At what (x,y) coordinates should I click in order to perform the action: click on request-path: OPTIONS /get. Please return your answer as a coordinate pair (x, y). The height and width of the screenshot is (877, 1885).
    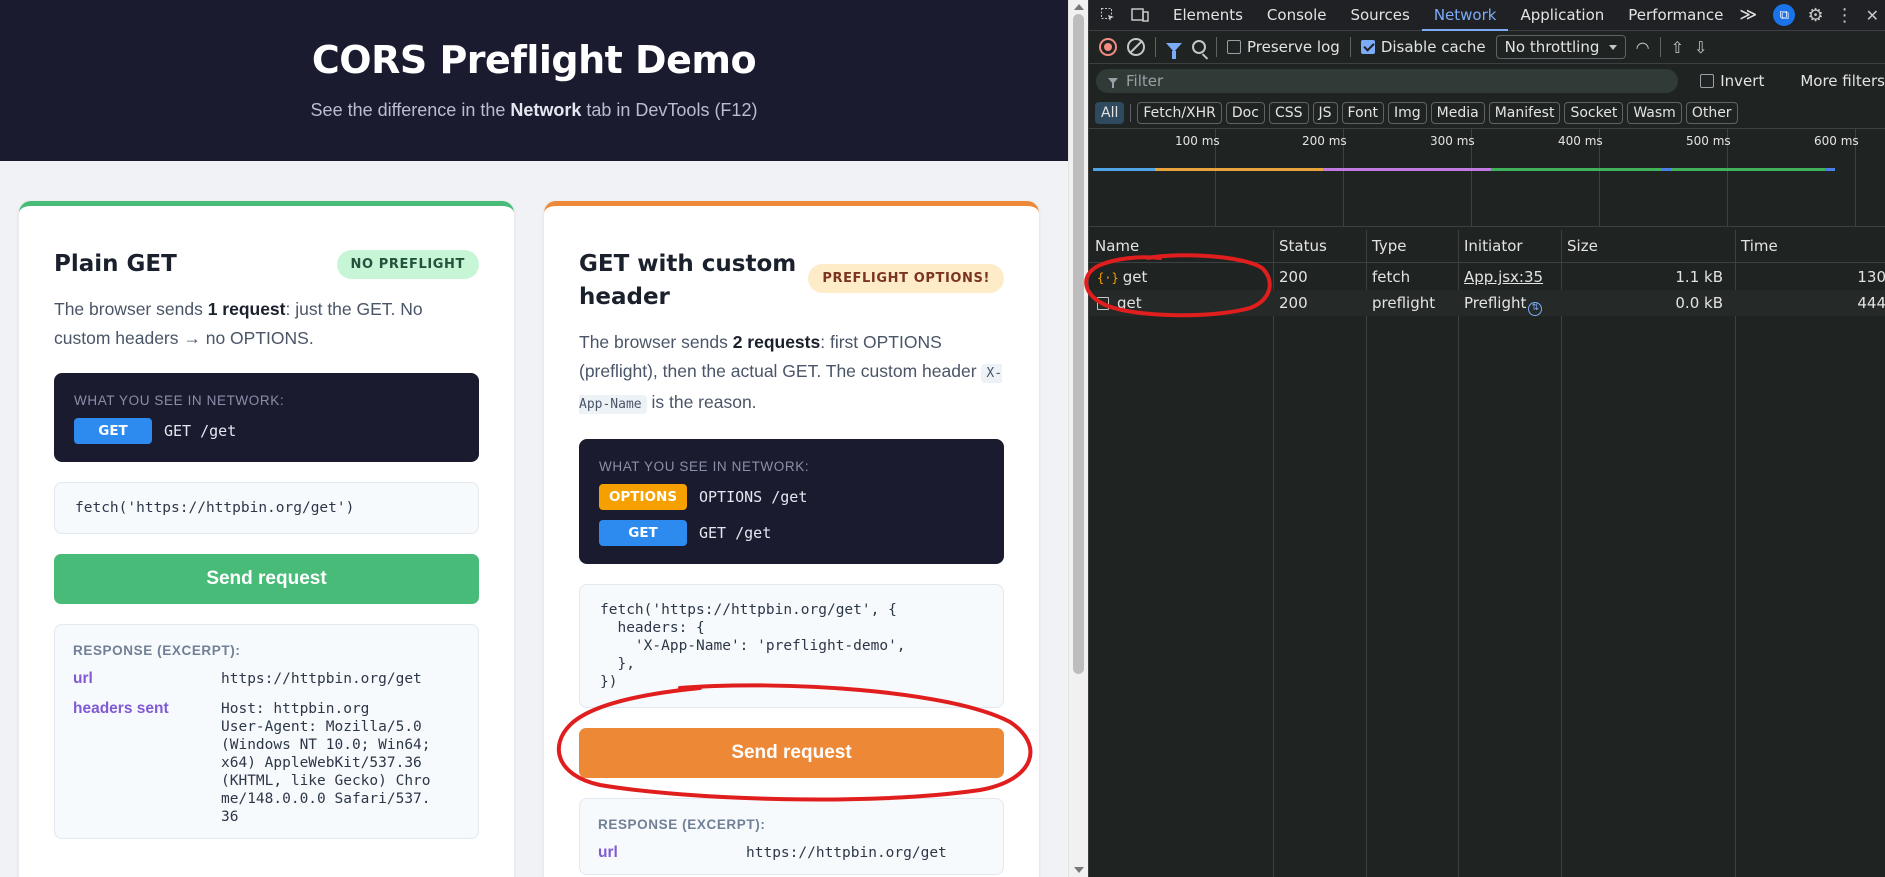
    Looking at the image, I should click on (753, 497).